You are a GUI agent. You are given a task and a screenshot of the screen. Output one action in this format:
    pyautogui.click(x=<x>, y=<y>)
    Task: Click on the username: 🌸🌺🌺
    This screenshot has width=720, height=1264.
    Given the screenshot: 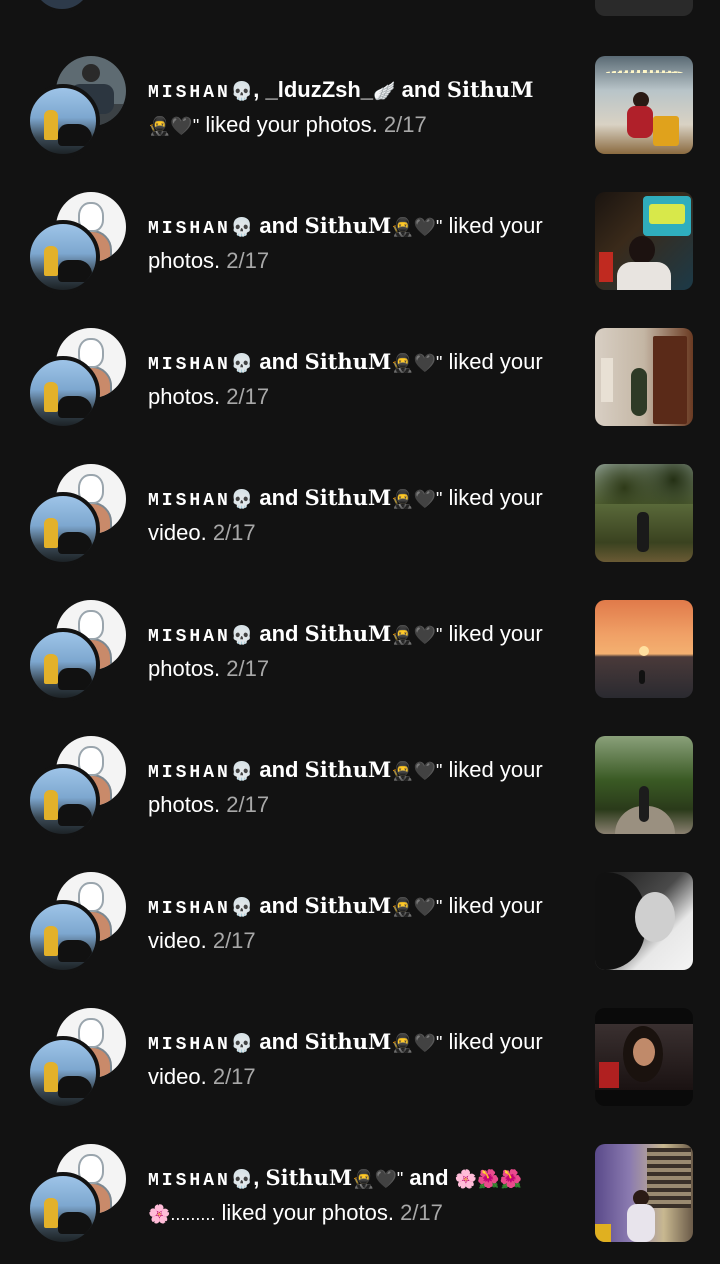 What is the action you would take?
    pyautogui.click(x=488, y=1179)
    